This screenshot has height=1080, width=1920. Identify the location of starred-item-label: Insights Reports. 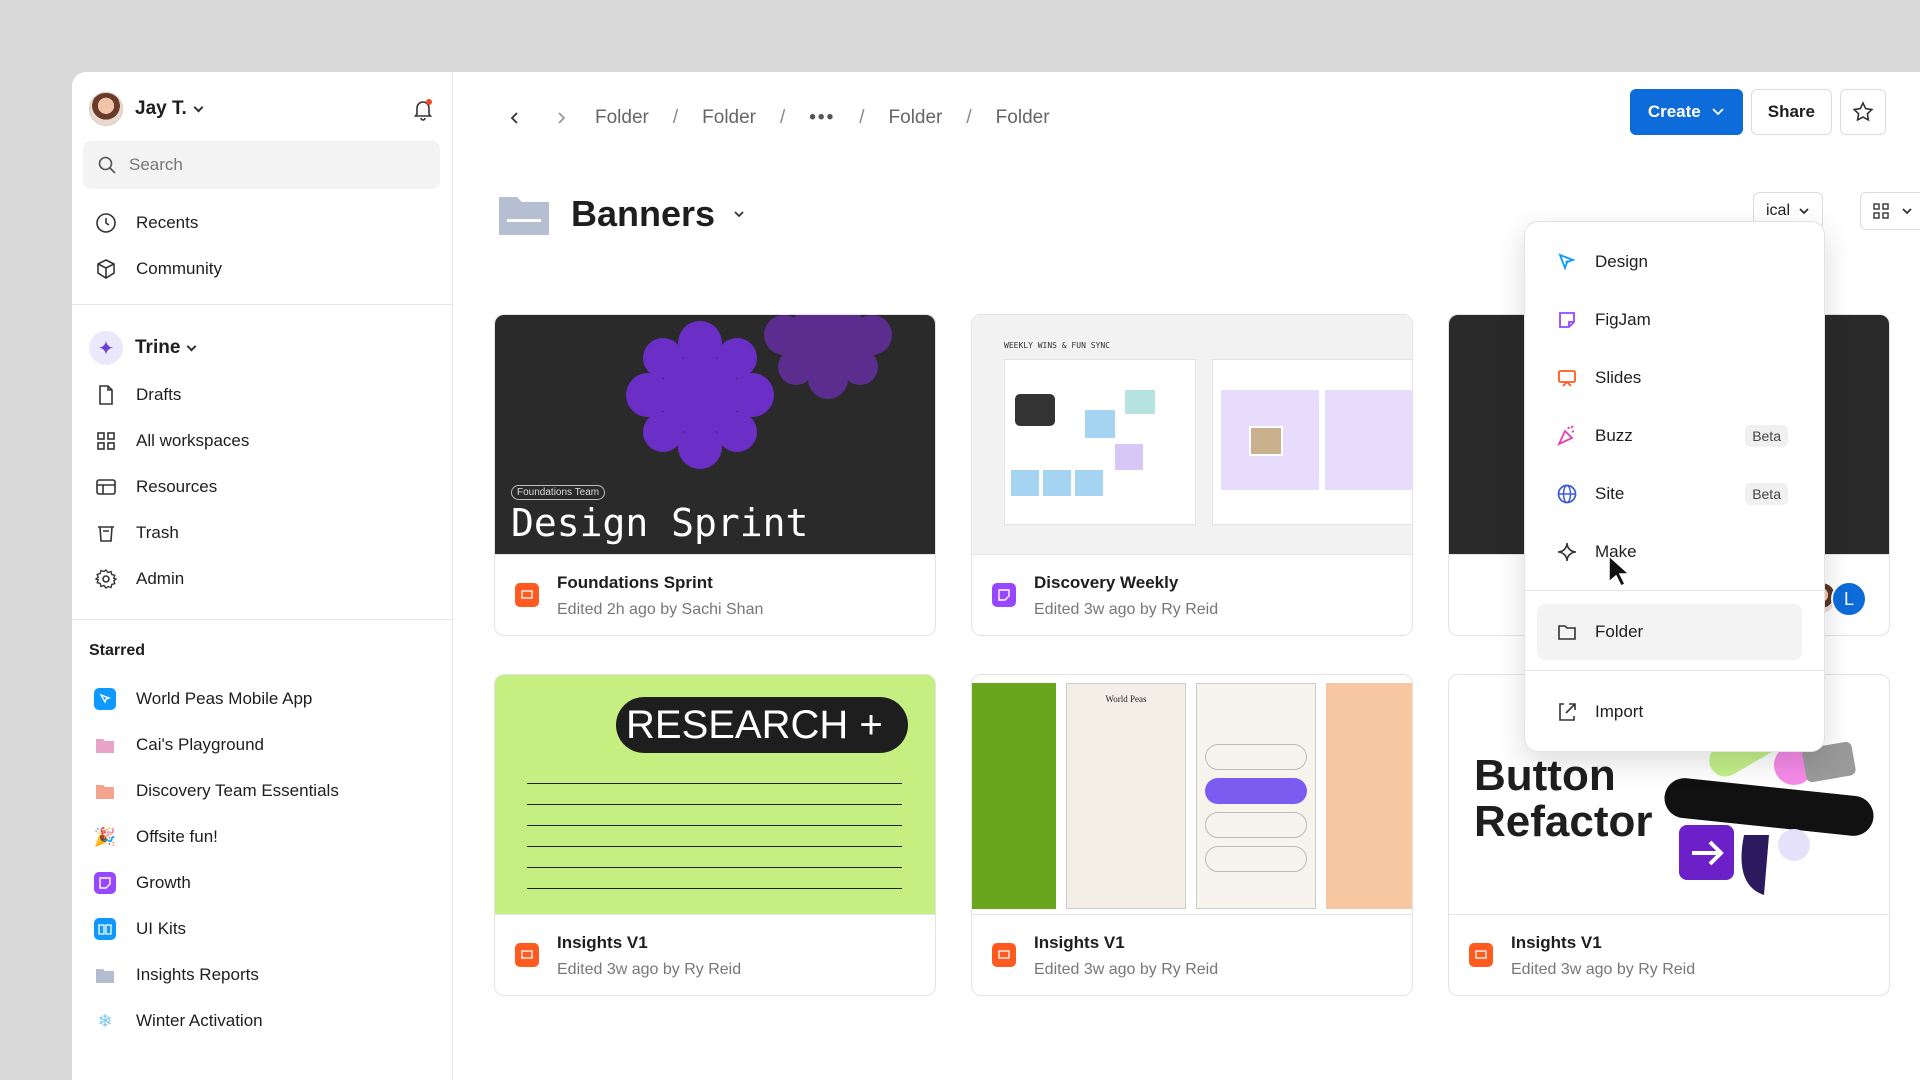
(197, 974).